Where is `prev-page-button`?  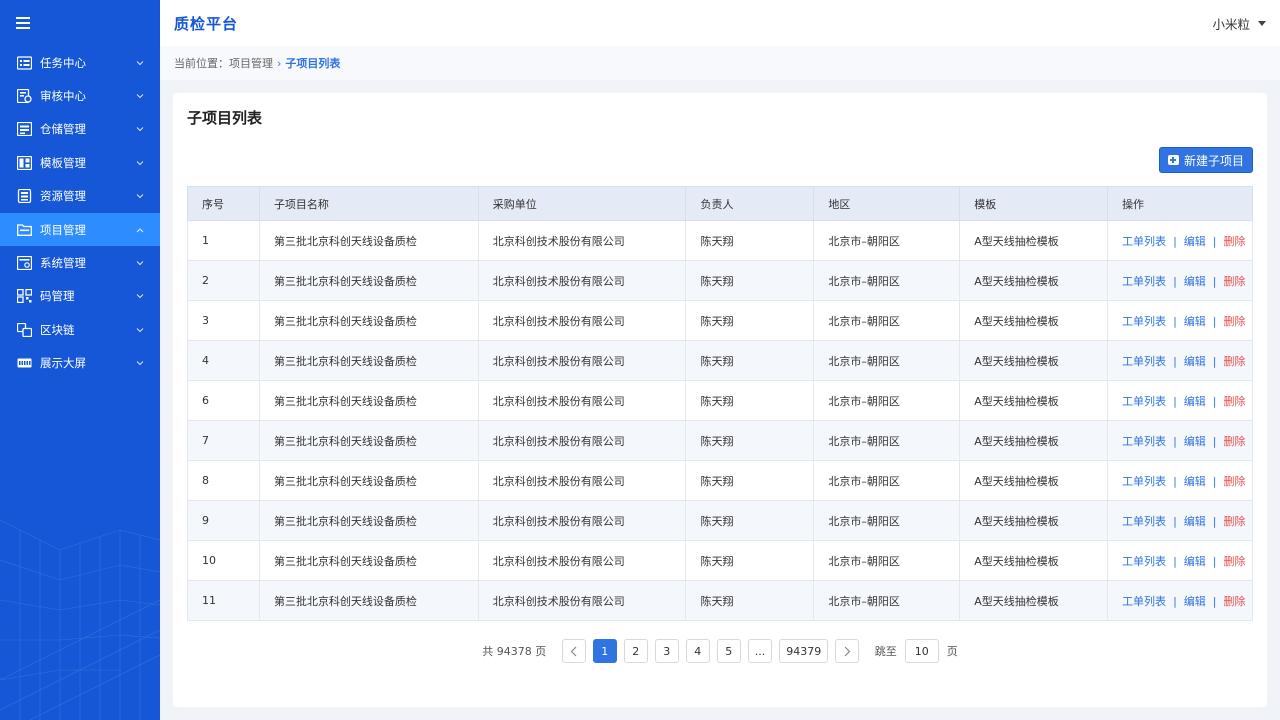 prev-page-button is located at coordinates (573, 651).